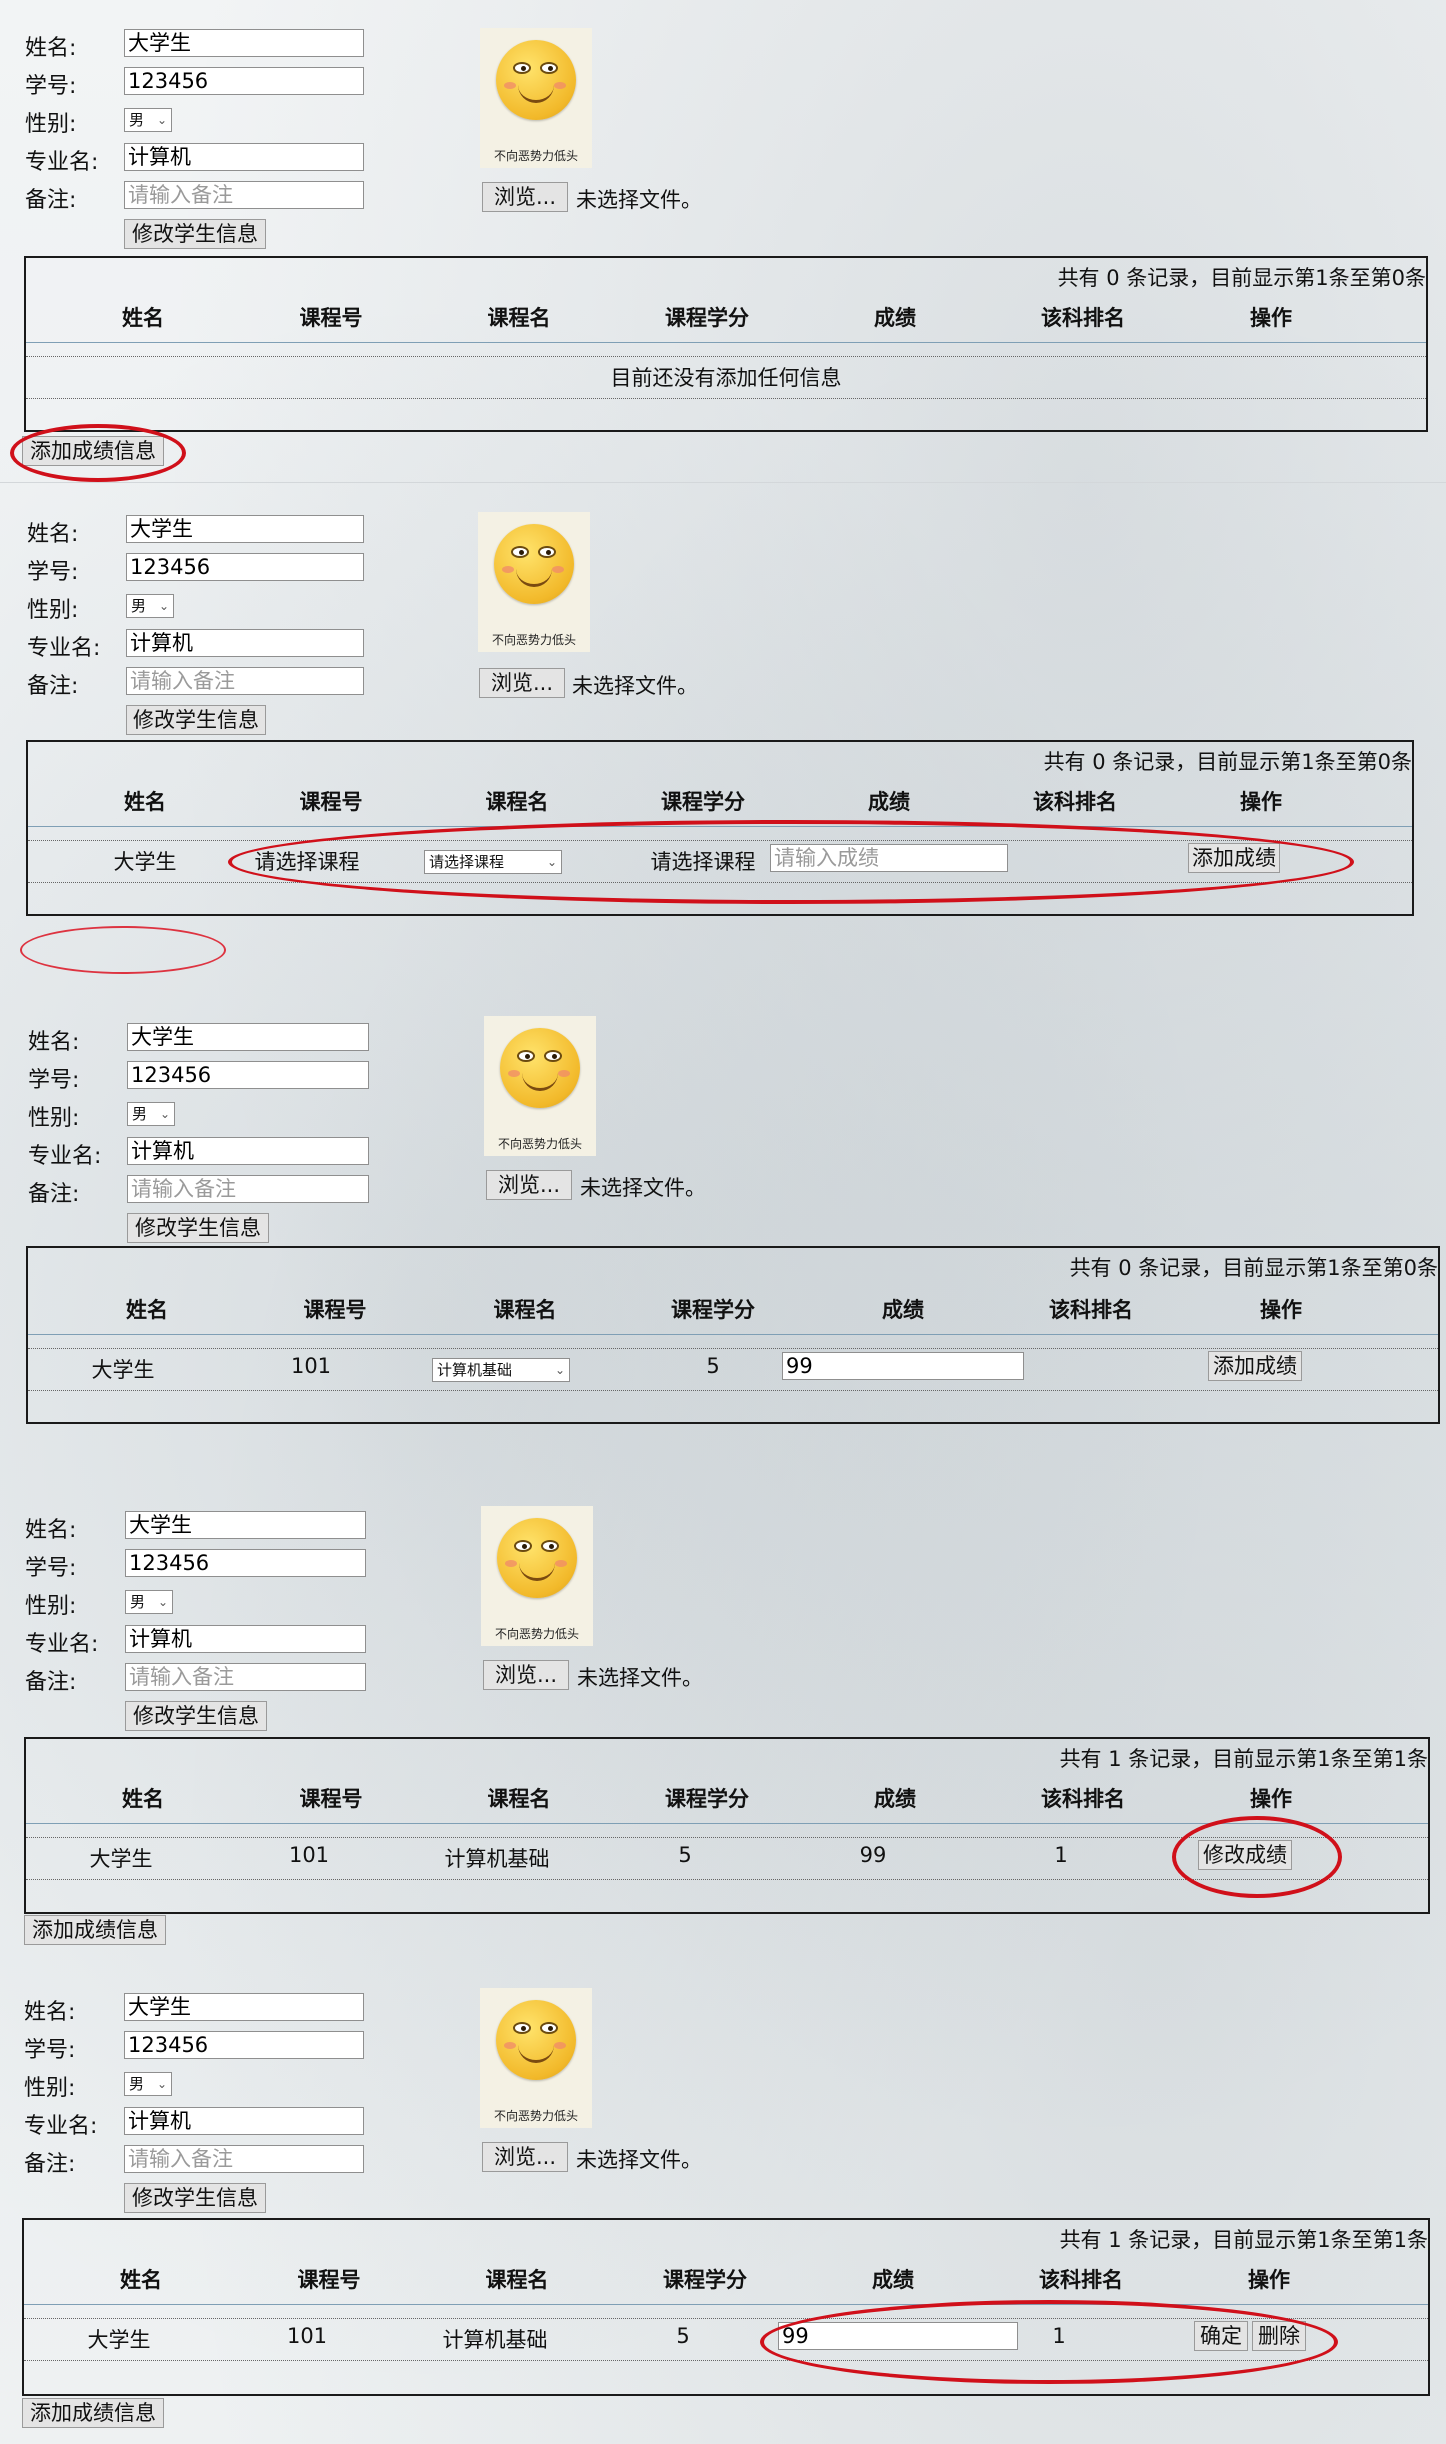 Image resolution: width=1446 pixels, height=2444 pixels. What do you see at coordinates (309, 1855) in the screenshot?
I see `cell-course-id: 101` at bounding box center [309, 1855].